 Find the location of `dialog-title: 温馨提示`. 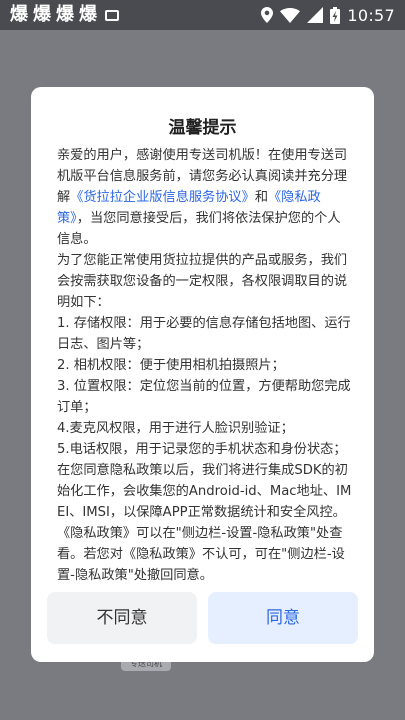

dialog-title: 温馨提示 is located at coordinates (202, 128).